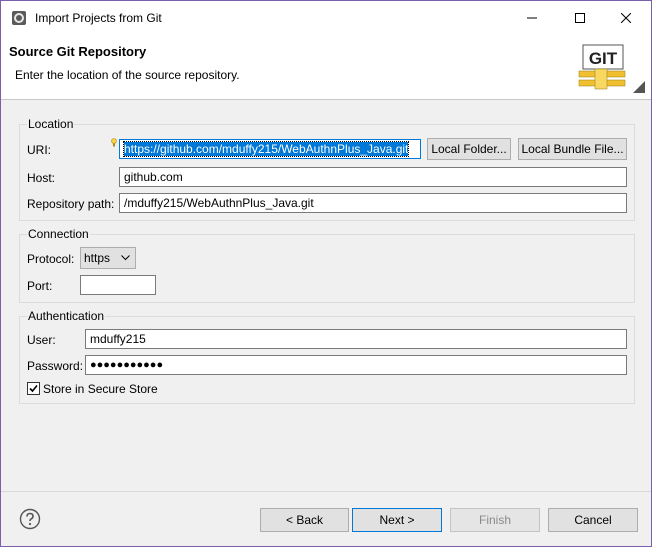 This screenshot has height=547, width=652. Describe the element at coordinates (397, 520) in the screenshot. I see `next-button: Next >` at that location.